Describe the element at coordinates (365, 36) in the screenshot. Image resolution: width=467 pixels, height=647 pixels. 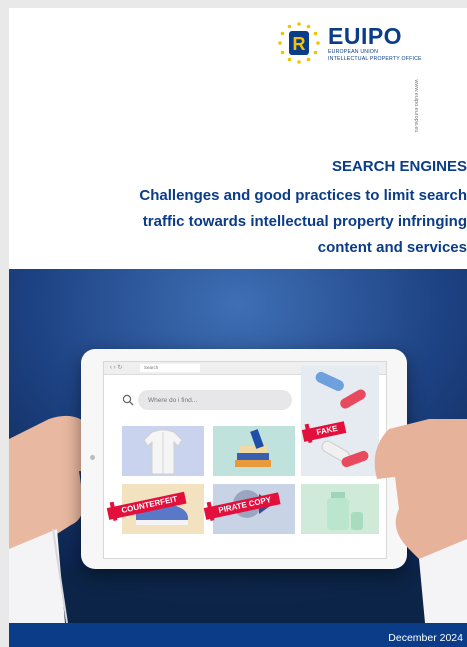
I see `logo-wordmark: EUIPO` at that location.